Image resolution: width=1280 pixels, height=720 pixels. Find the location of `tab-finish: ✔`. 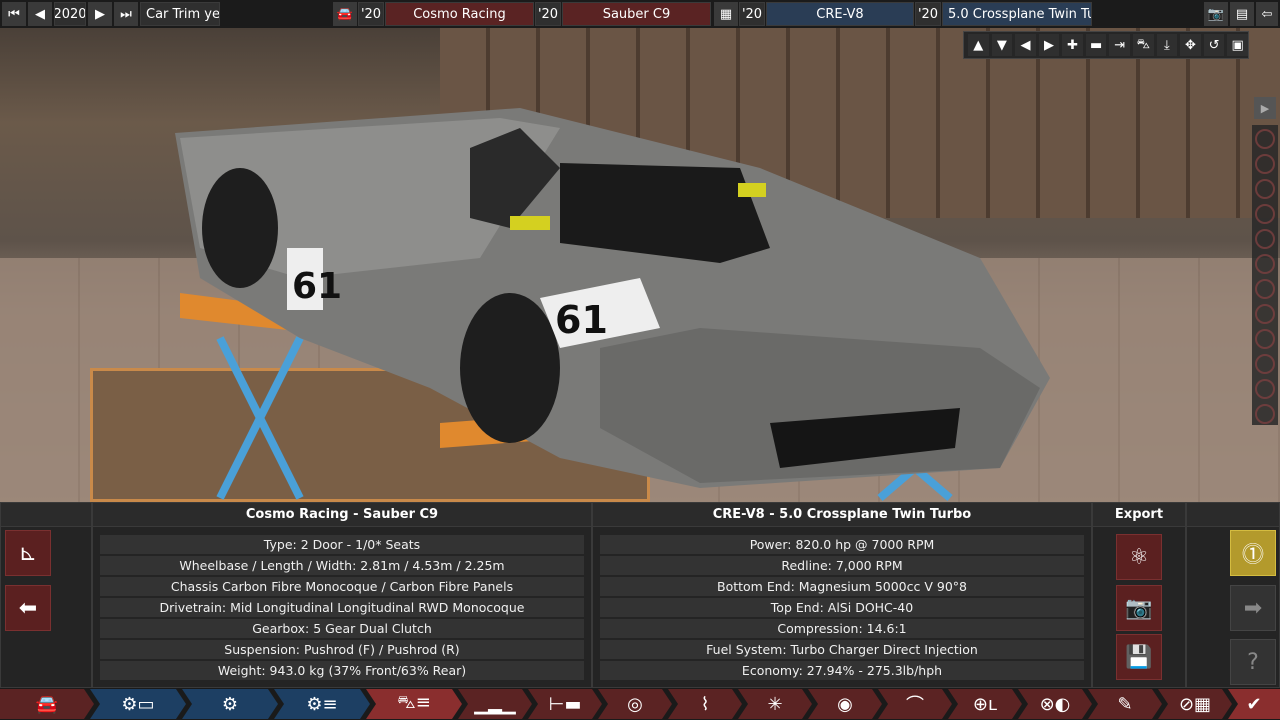

tab-finish: ✔ is located at coordinates (1254, 704).